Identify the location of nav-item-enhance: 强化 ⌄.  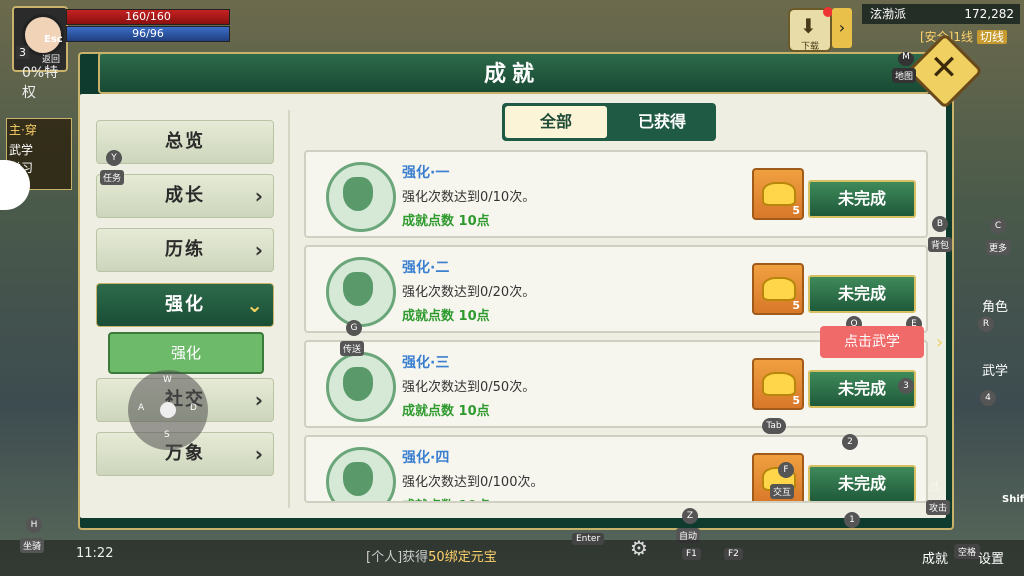
(185, 305).